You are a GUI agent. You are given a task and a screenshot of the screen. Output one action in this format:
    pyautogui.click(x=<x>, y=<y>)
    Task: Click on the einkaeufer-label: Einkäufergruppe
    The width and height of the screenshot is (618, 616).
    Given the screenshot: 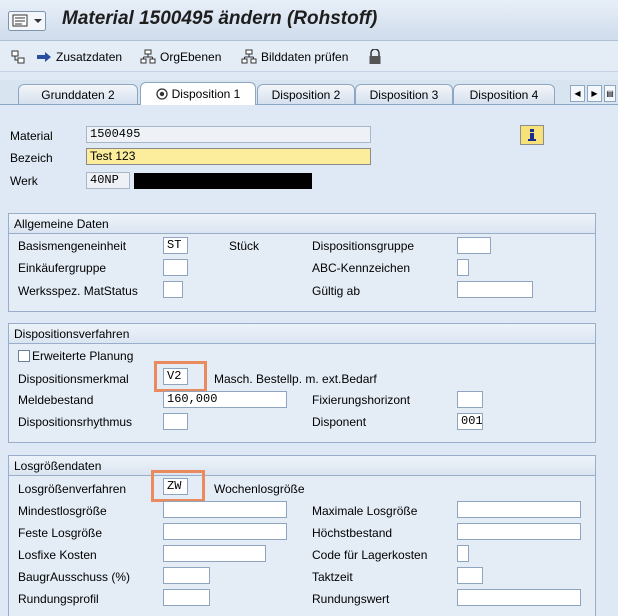 What is the action you would take?
    pyautogui.click(x=62, y=268)
    